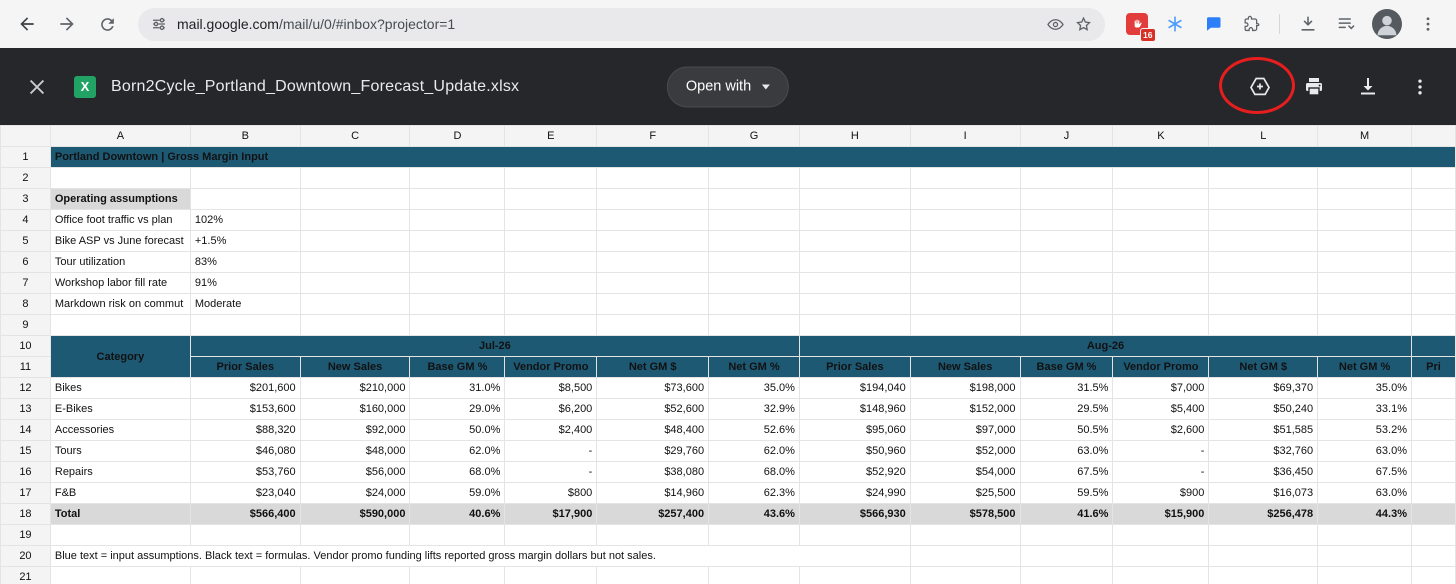  Describe the element at coordinates (965, 493) in the screenshot. I see `data-cell: $25,500` at that location.